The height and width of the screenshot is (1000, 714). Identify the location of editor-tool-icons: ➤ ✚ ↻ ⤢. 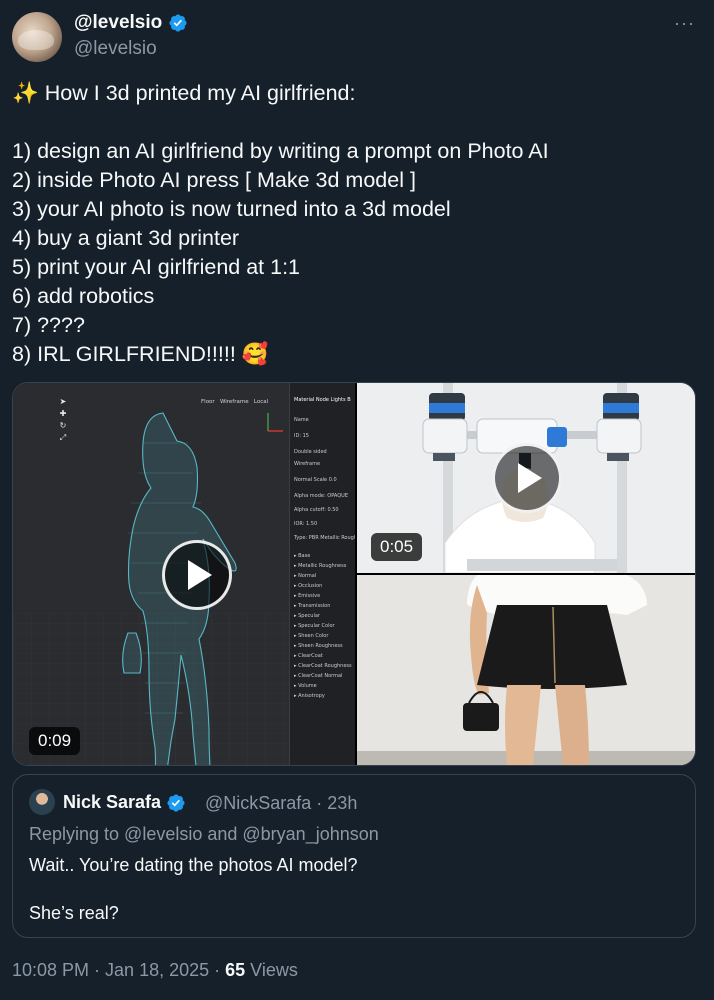
(63, 420).